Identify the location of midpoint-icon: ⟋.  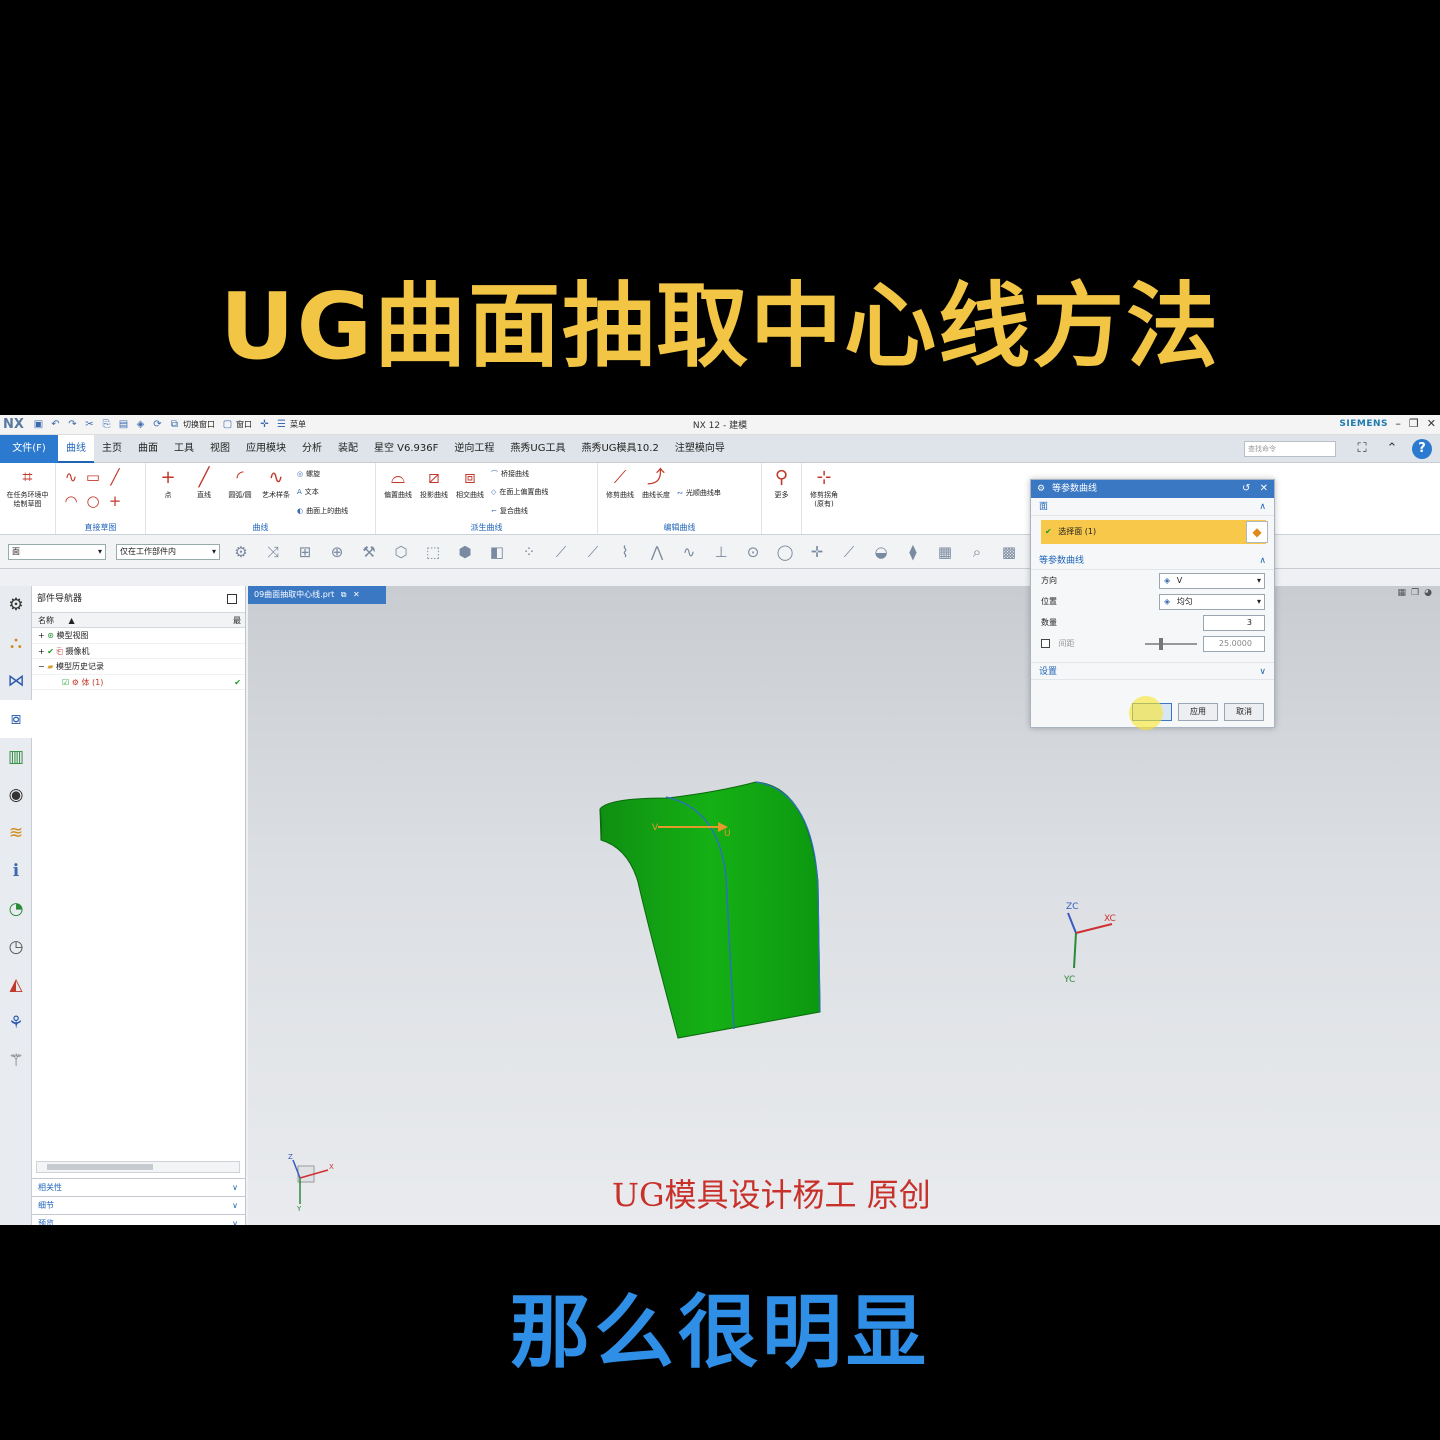
(593, 552).